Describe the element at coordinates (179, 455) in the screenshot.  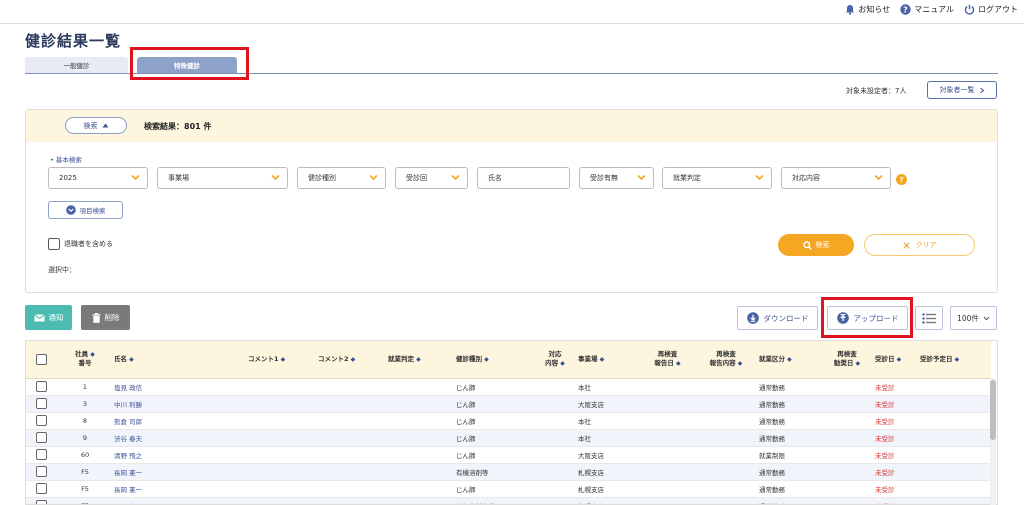
I see `cell-name-link: 清野 飛之` at that location.